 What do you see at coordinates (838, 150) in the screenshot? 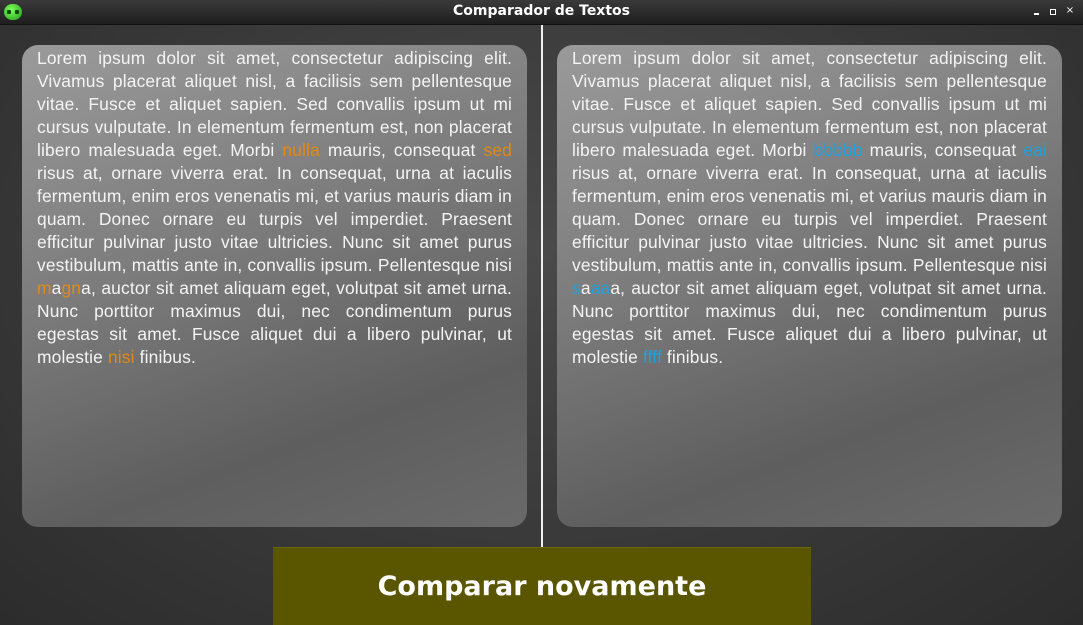
I see `diff-highlight: bbbbb` at bounding box center [838, 150].